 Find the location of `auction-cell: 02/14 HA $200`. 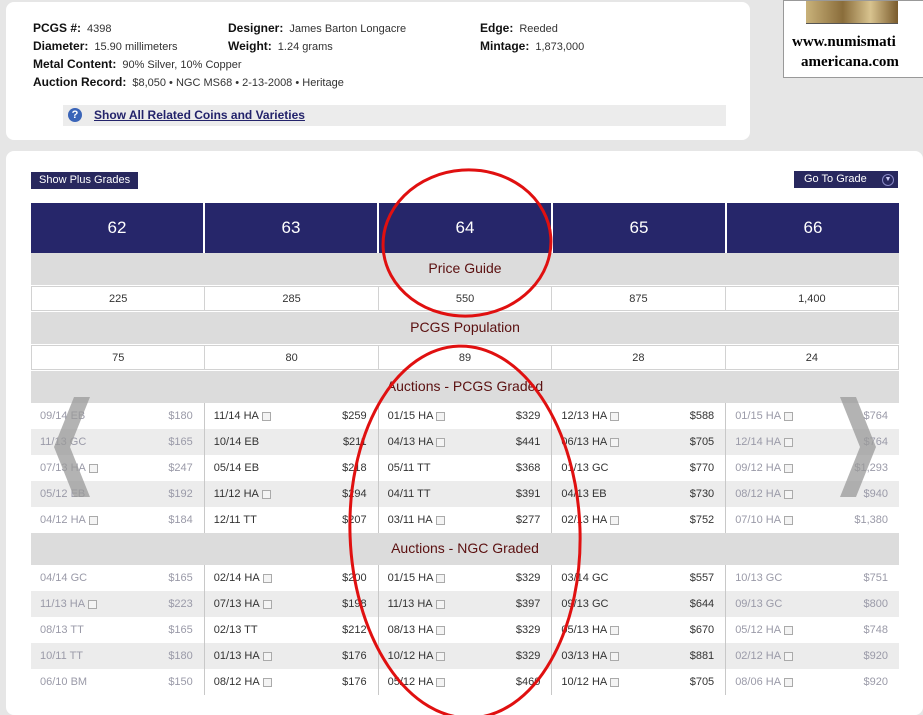

auction-cell: 02/14 HA $200 is located at coordinates (291, 578).